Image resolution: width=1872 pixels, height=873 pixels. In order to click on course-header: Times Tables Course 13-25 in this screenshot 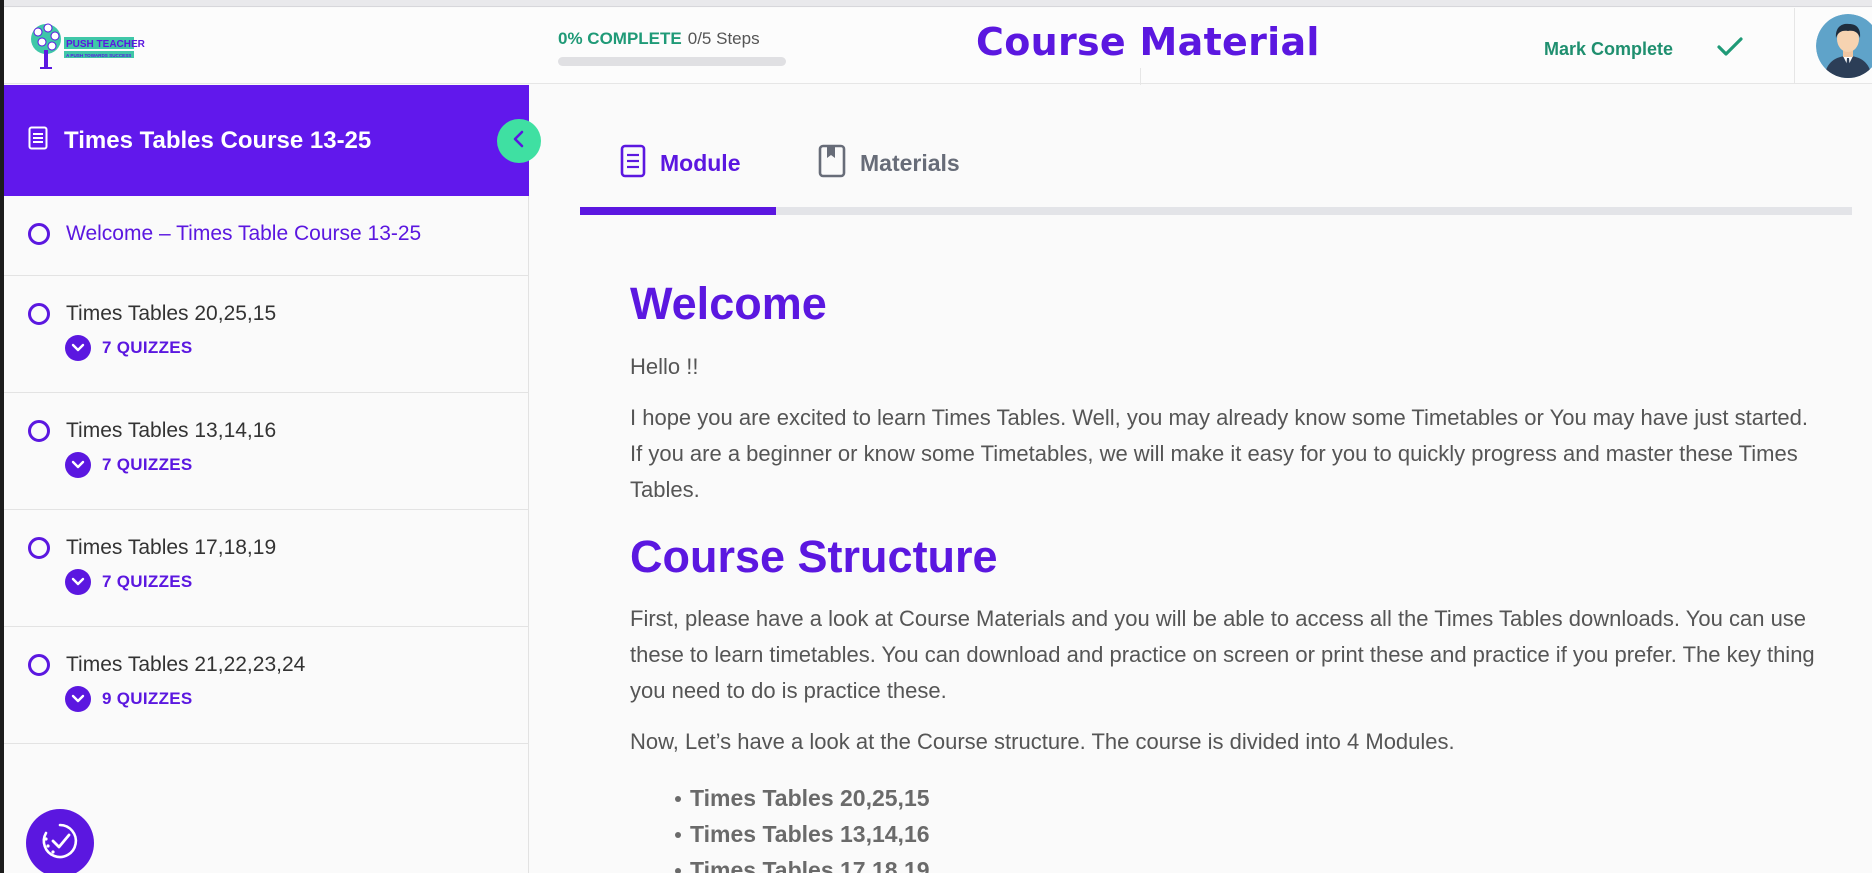, I will do `click(266, 140)`.